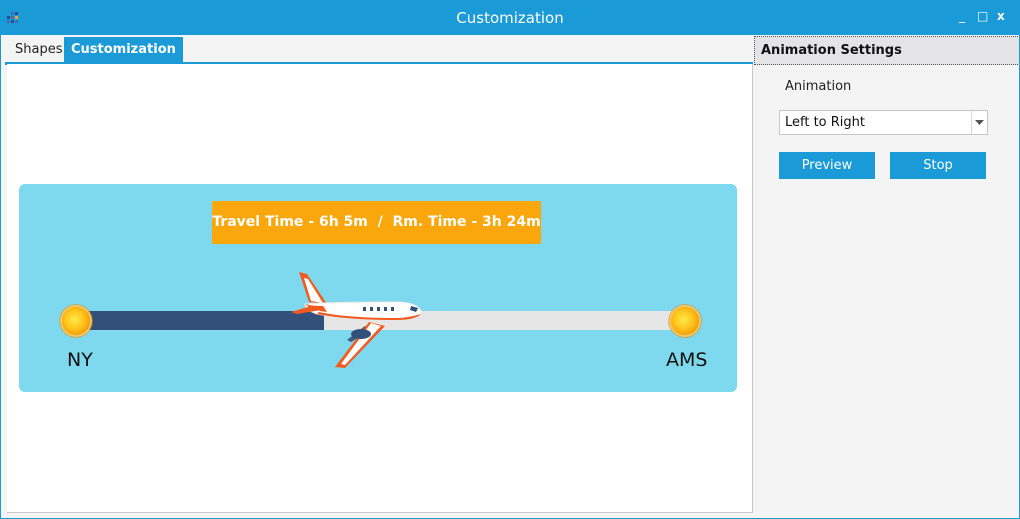  I want to click on tab-shapes: Shapes, so click(39, 50).